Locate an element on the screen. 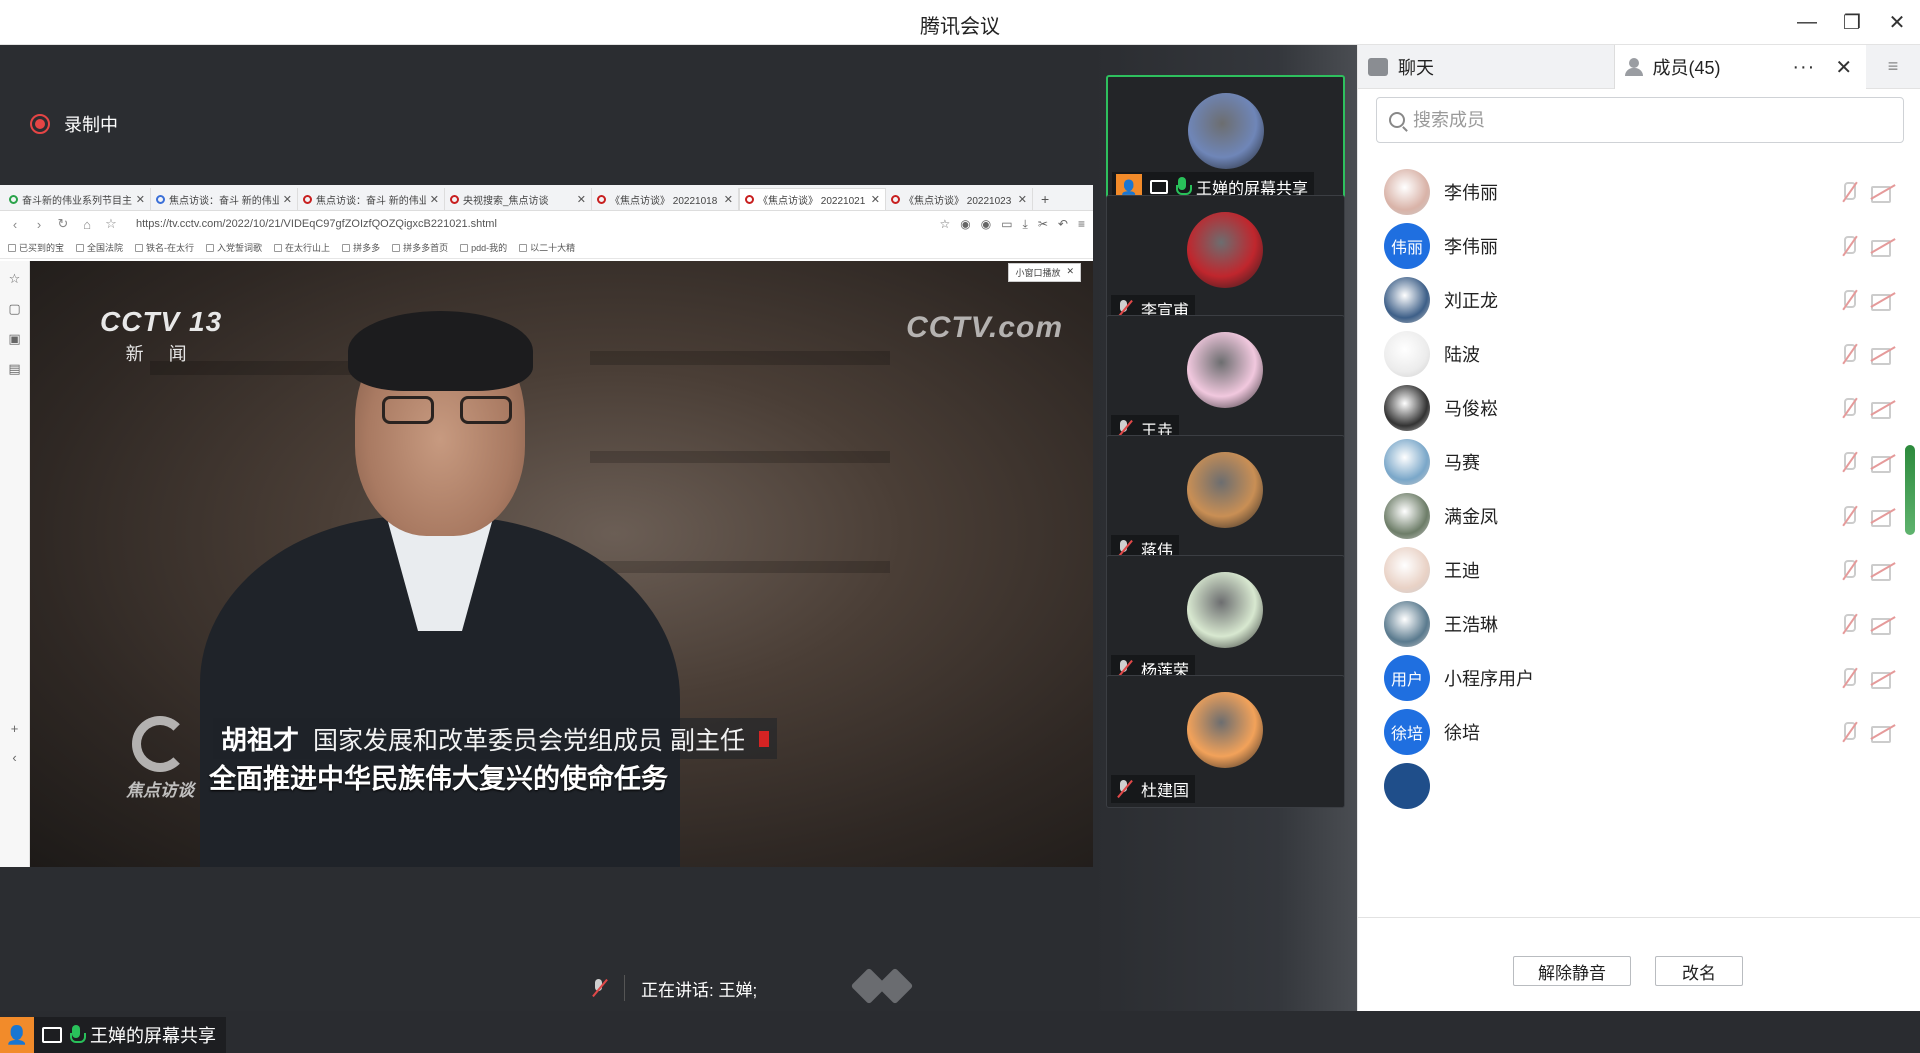  avatar: 徐培 is located at coordinates (1407, 732).